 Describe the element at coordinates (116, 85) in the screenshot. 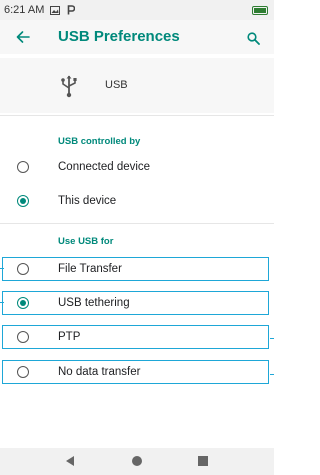

I see `usb-label: USB` at that location.